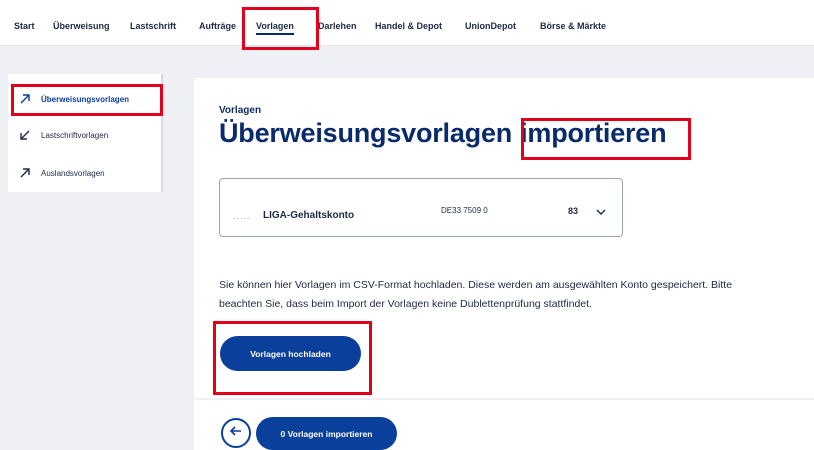  I want to click on nav-start: Start, so click(24, 26).